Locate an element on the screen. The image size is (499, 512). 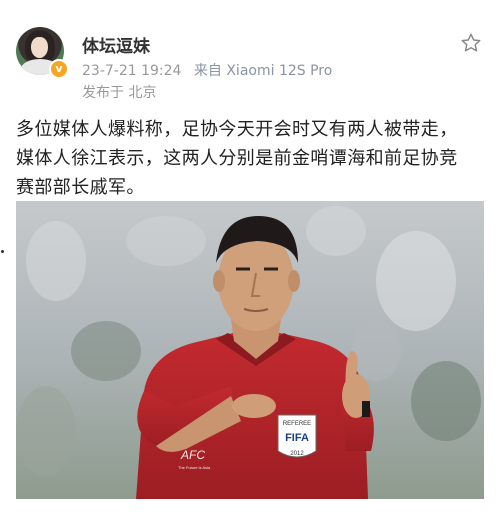
verified-badge-icon: v is located at coordinates (59, 69).